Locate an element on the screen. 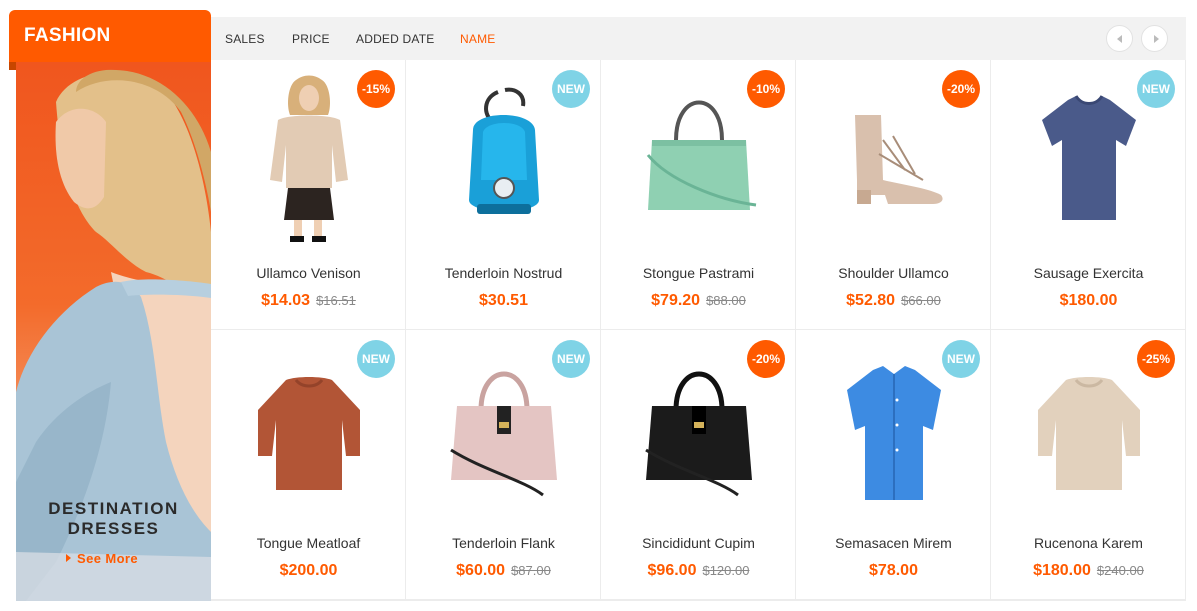 This screenshot has height=611, width=1197. old-price: $240.00 is located at coordinates (1120, 570).